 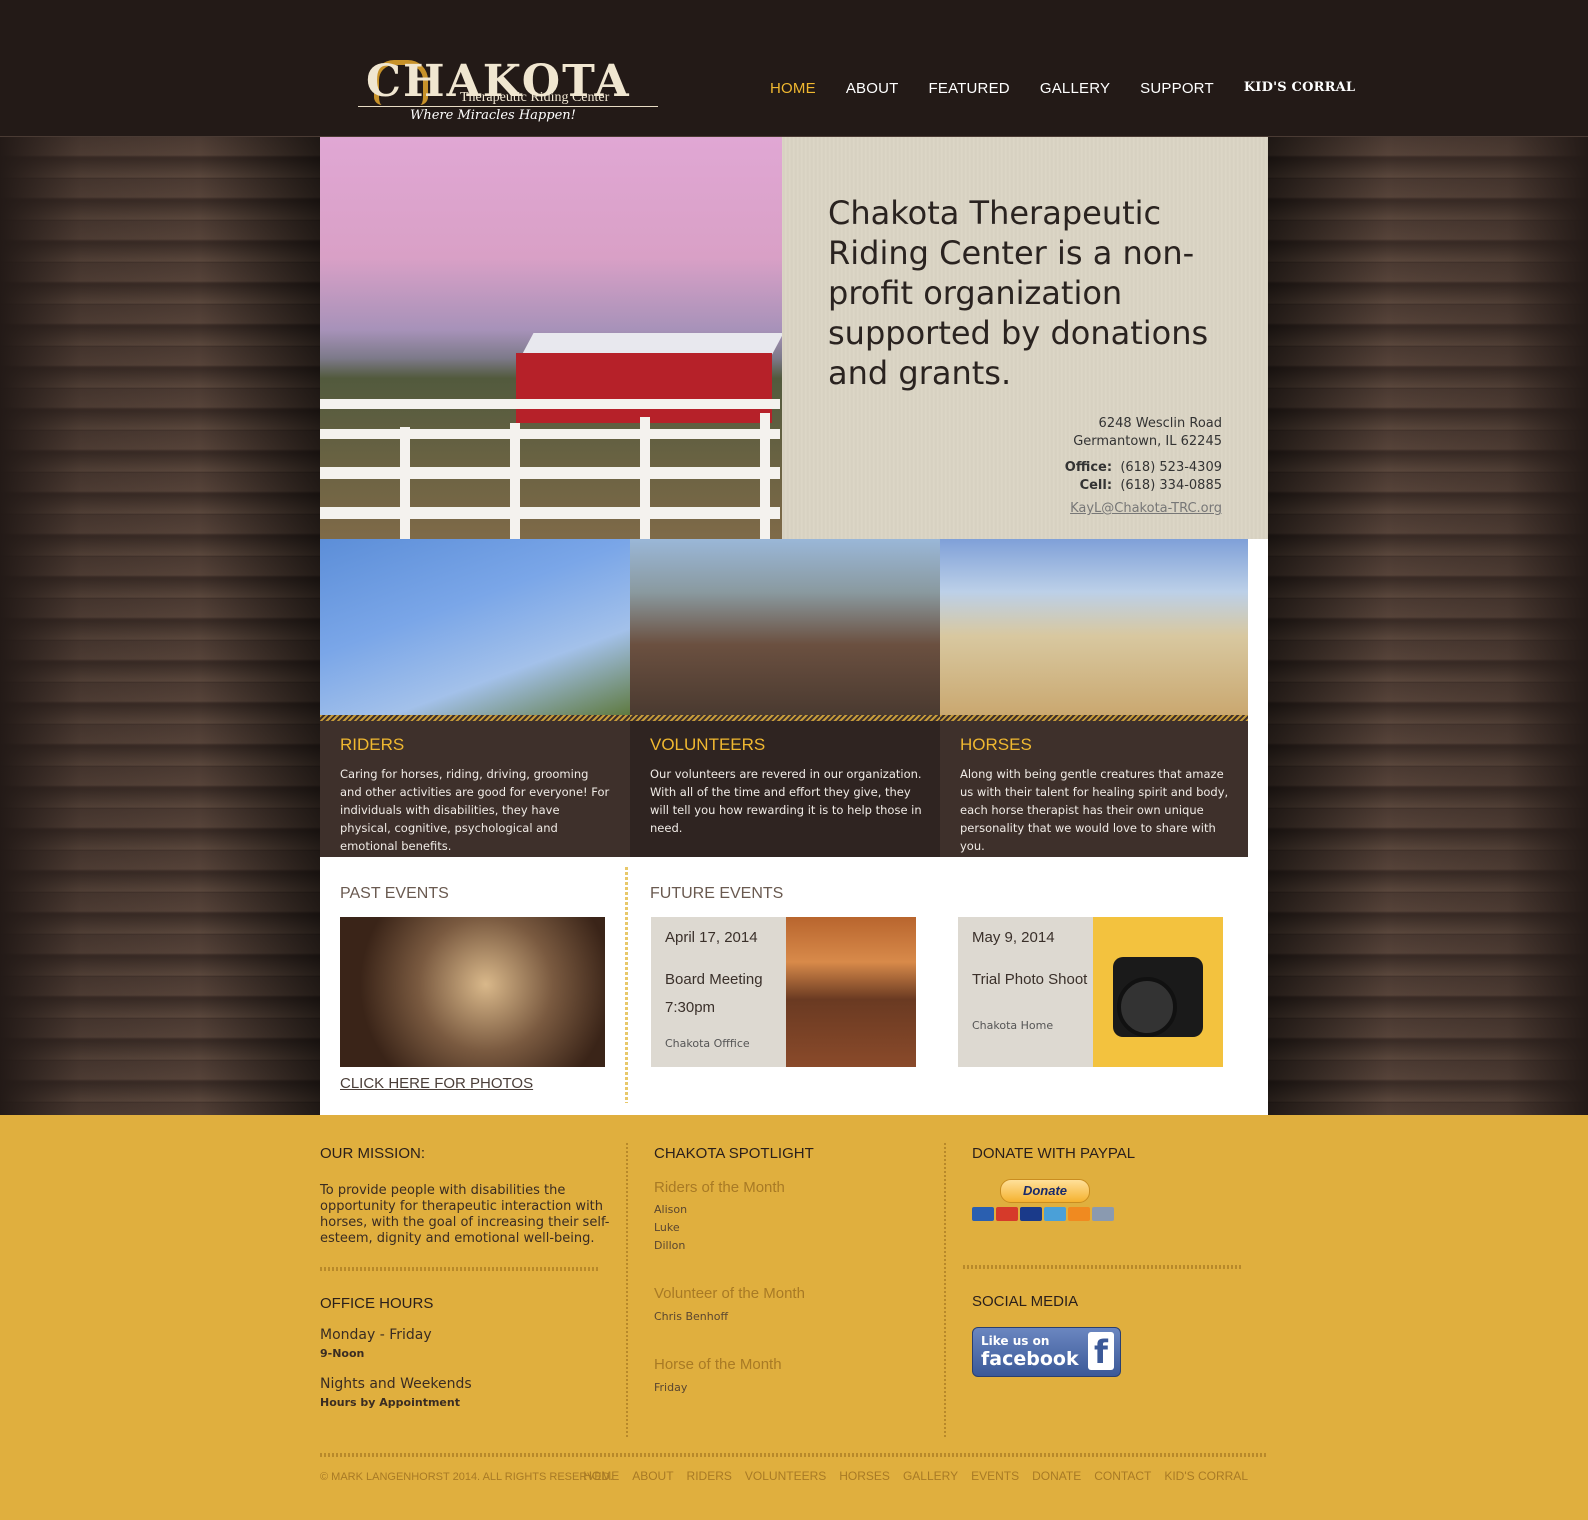 I want to click on visa-icon, so click(x=1031, y=1214).